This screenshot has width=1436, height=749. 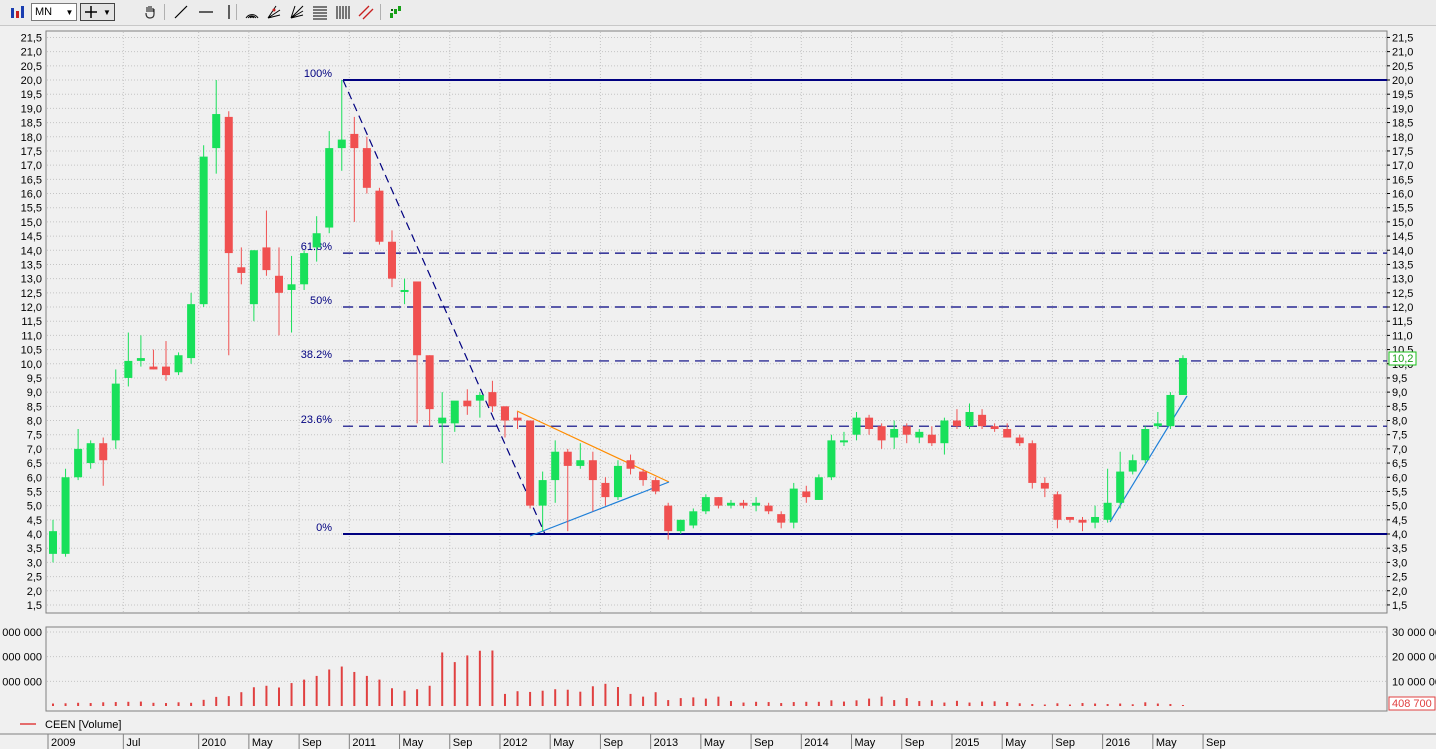 What do you see at coordinates (274, 12) in the screenshot?
I see `fibo-fan-icon` at bounding box center [274, 12].